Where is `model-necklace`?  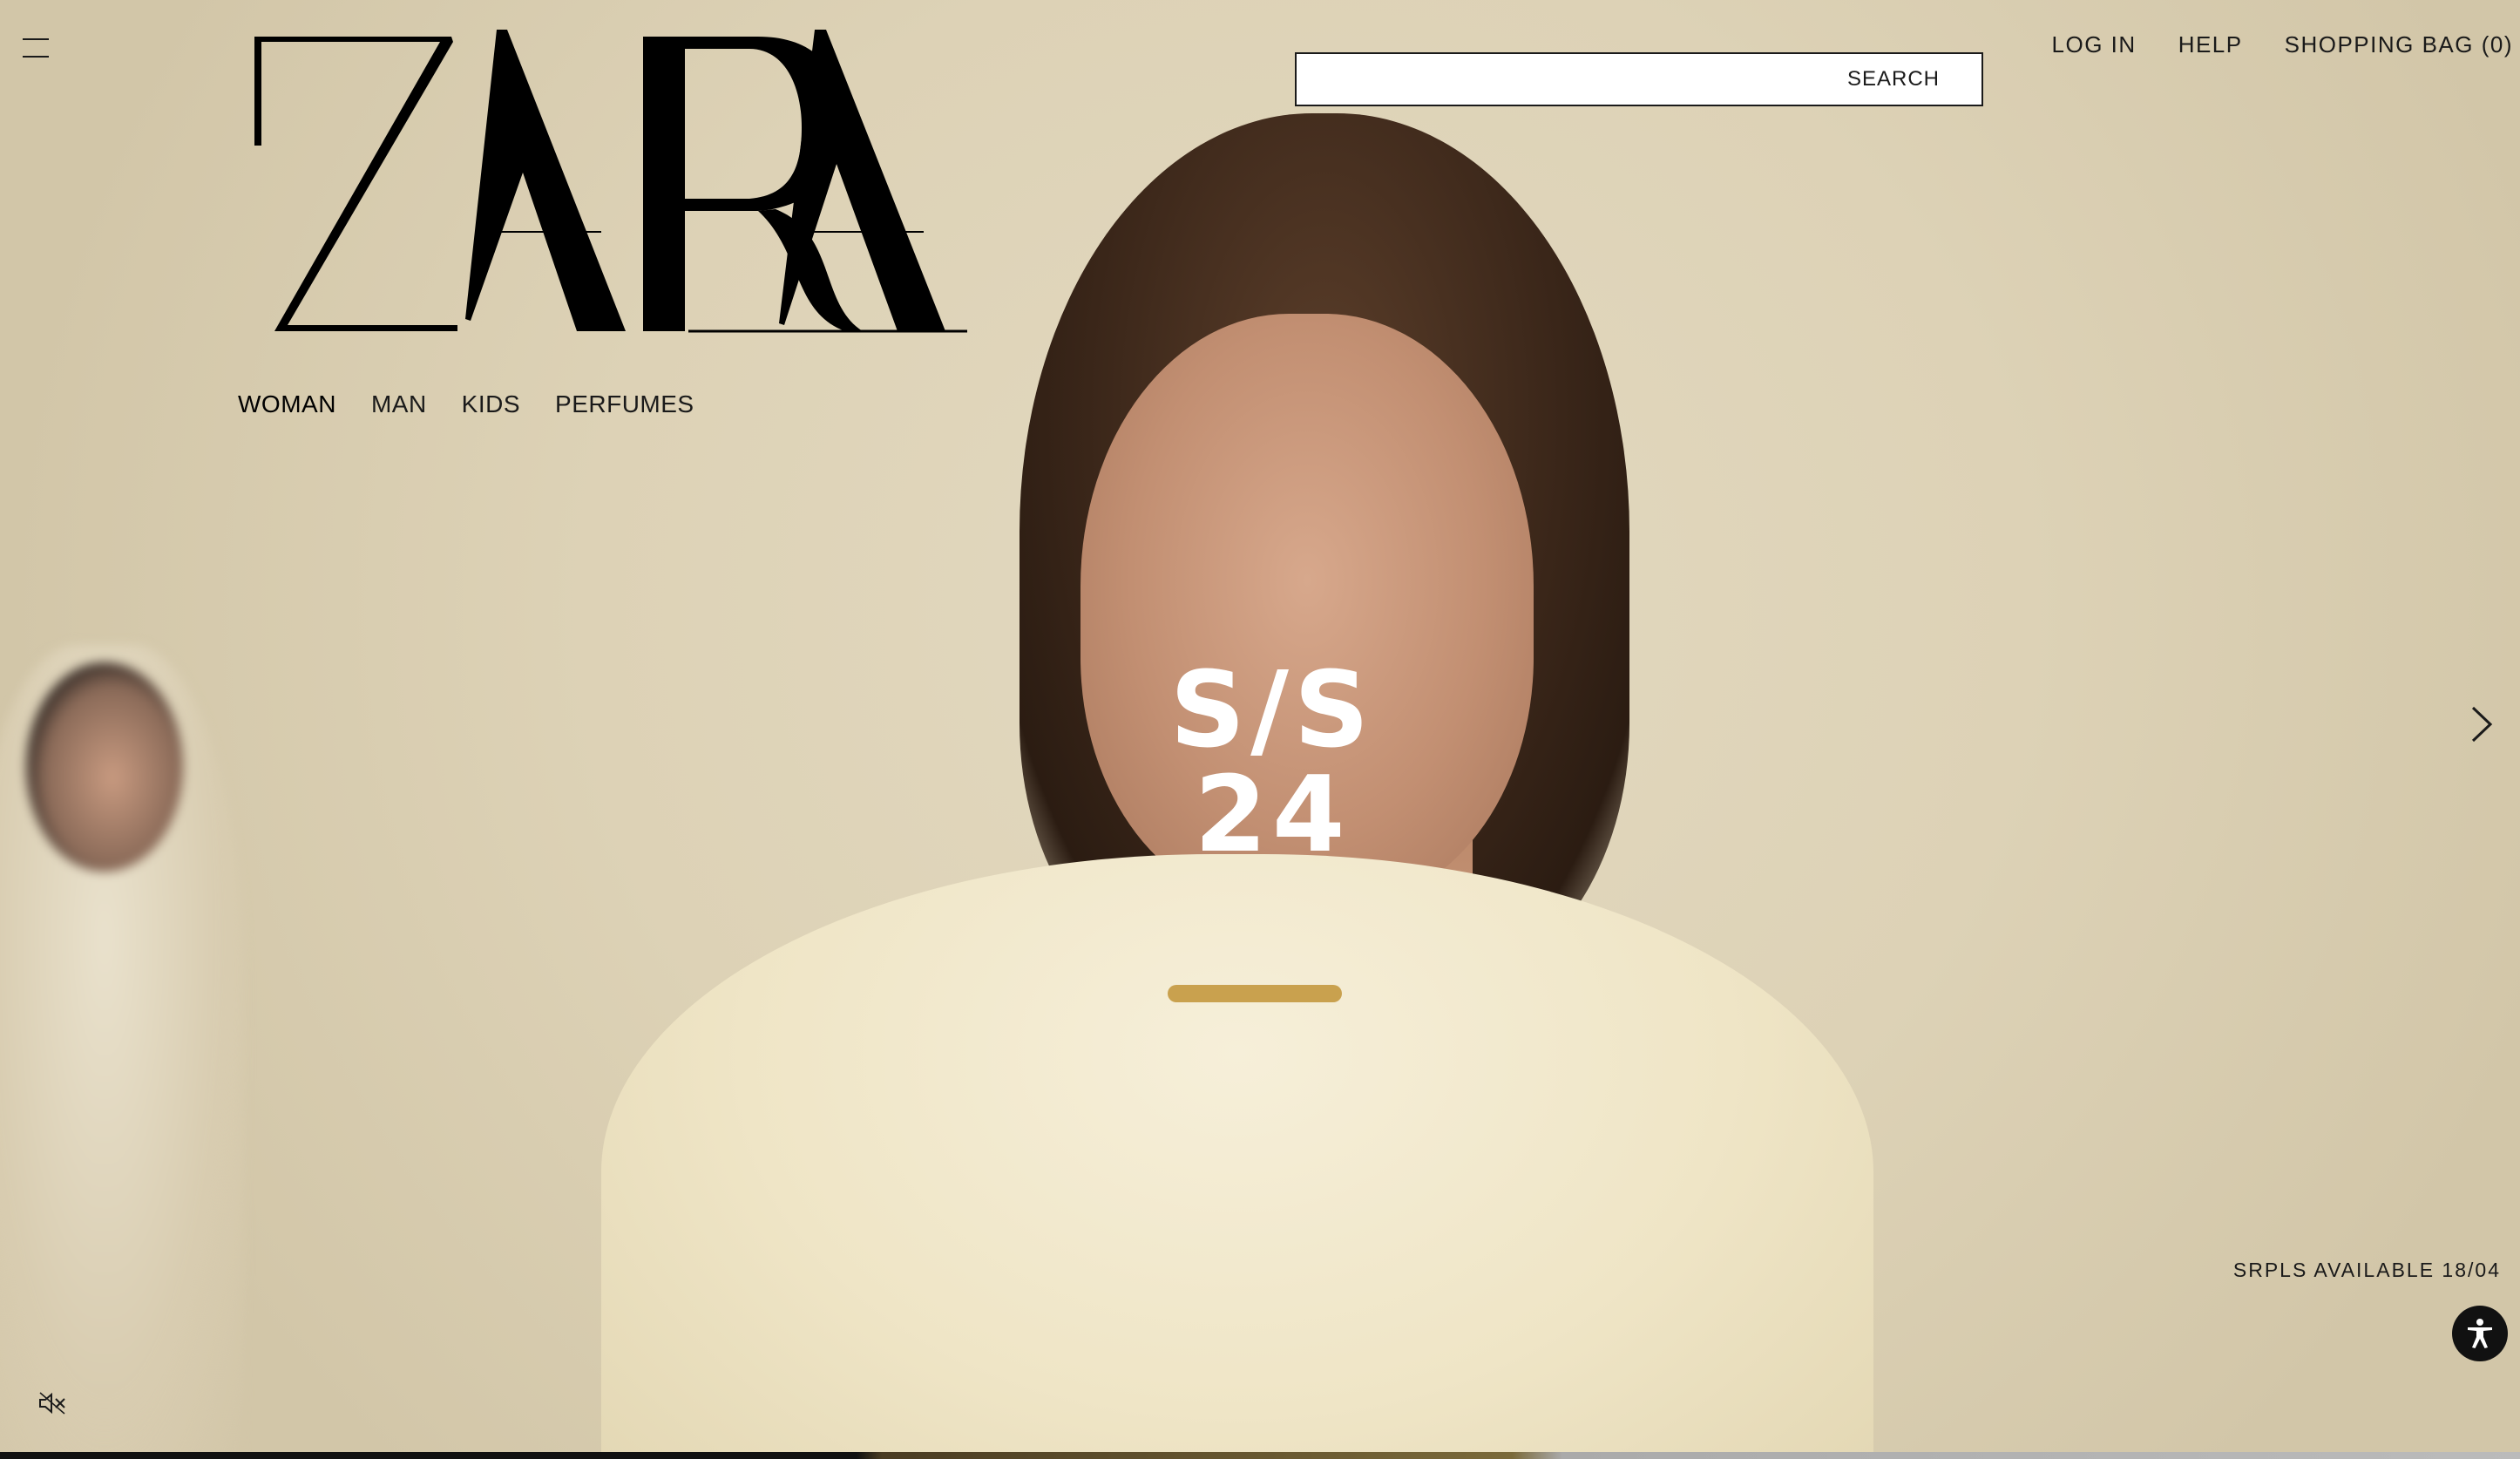 model-necklace is located at coordinates (1255, 993).